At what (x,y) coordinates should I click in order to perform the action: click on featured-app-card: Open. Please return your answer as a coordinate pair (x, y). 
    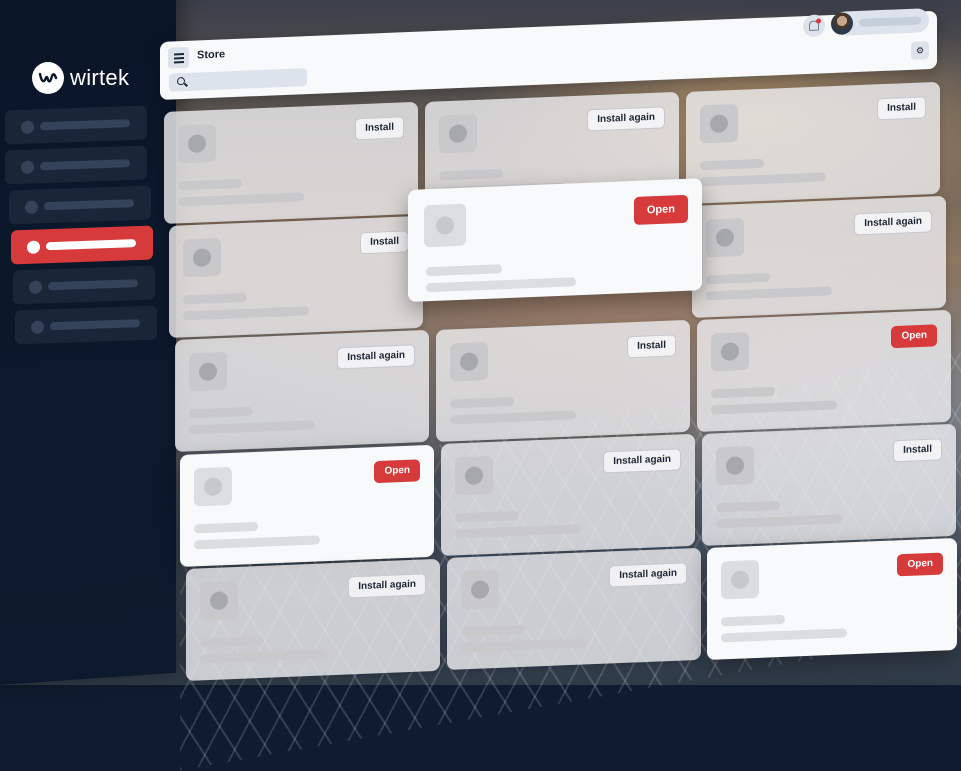
    Looking at the image, I should click on (555, 240).